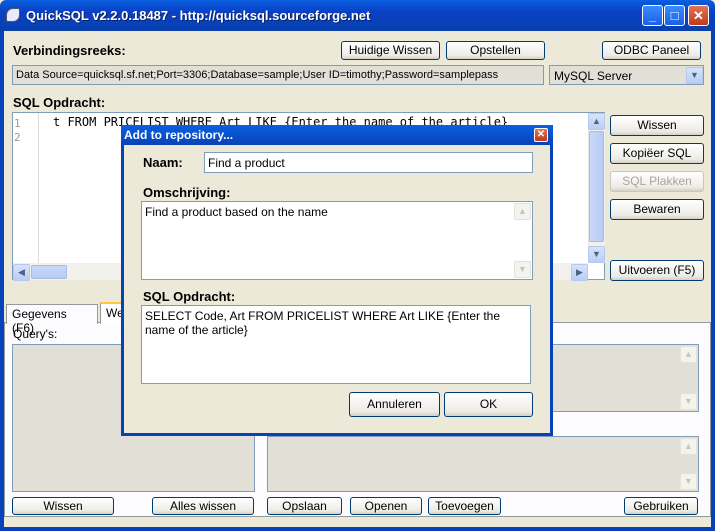 The height and width of the screenshot is (531, 715). What do you see at coordinates (189, 296) in the screenshot?
I see `dialog-sql-label: SQL Opdracht:` at bounding box center [189, 296].